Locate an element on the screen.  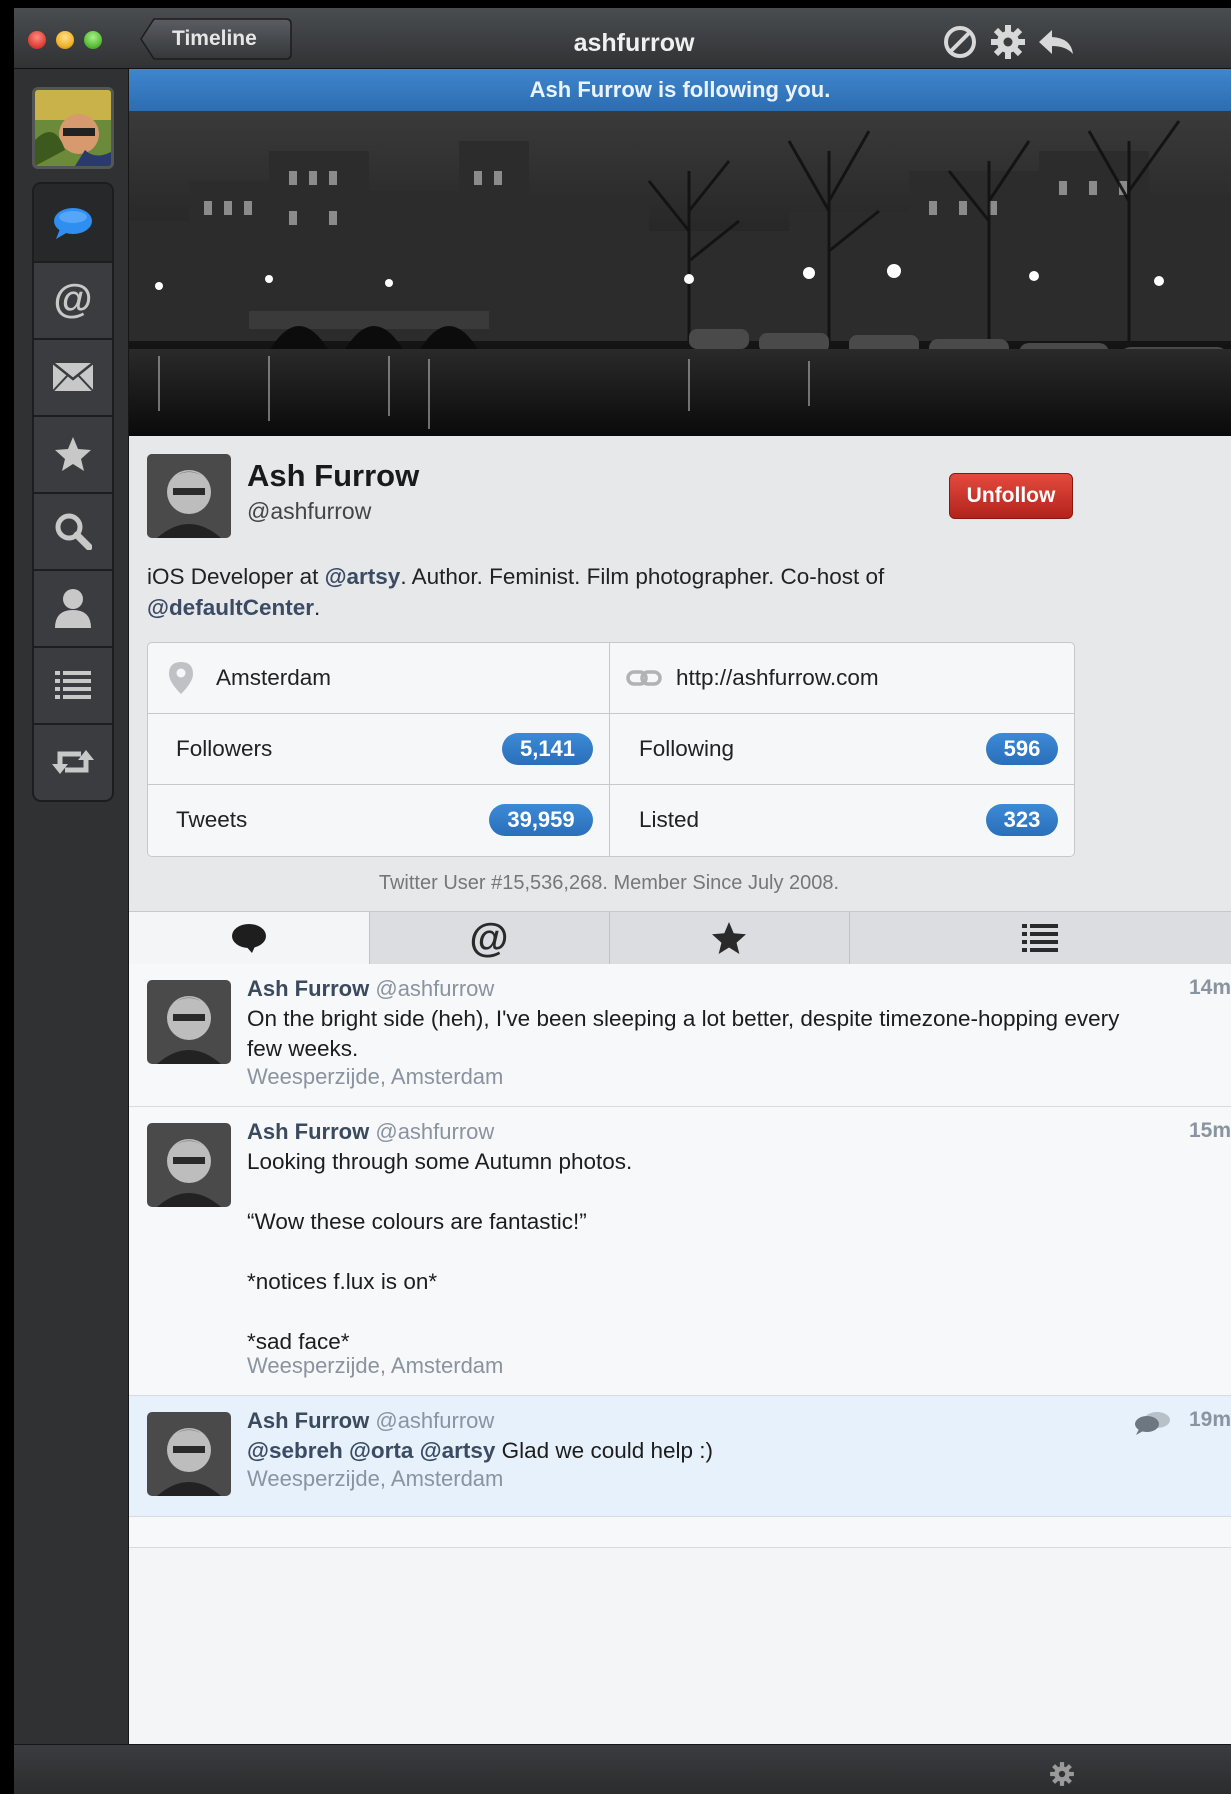
bio-mention-link: @artsy is located at coordinates (363, 576).